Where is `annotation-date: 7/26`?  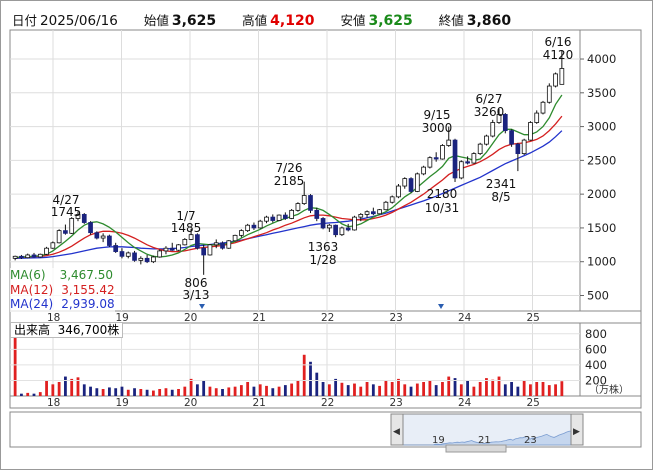 annotation-date: 7/26 is located at coordinates (289, 168).